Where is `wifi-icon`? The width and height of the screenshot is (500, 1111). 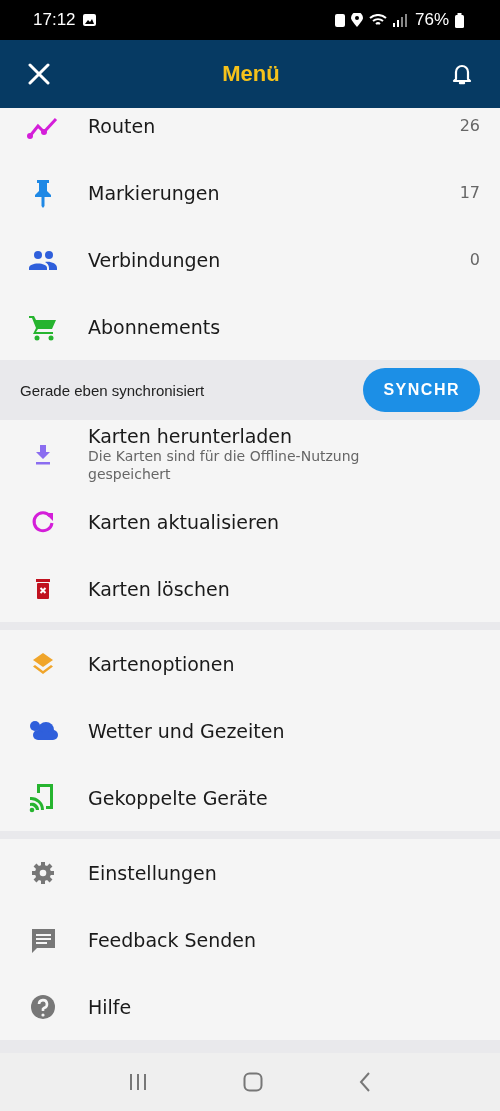 wifi-icon is located at coordinates (377, 20).